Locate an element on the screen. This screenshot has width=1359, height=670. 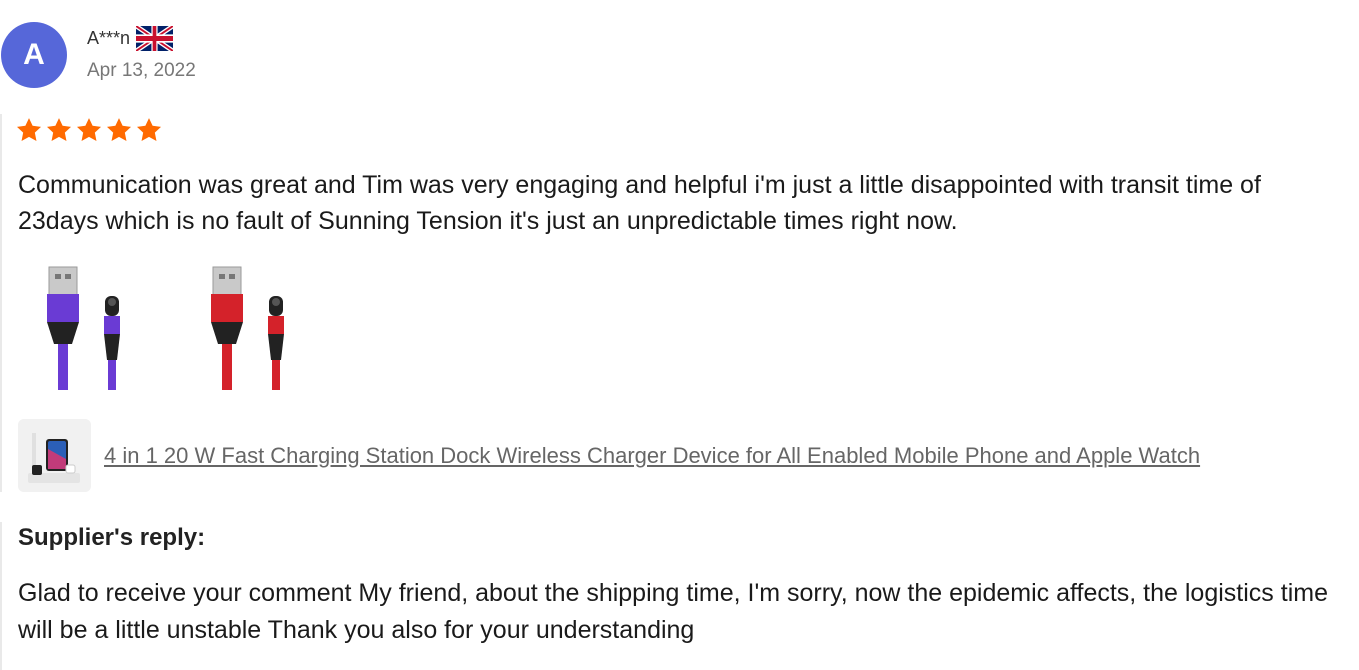
supplier-reply-heading: Supplier's reply: is located at coordinates (112, 537).